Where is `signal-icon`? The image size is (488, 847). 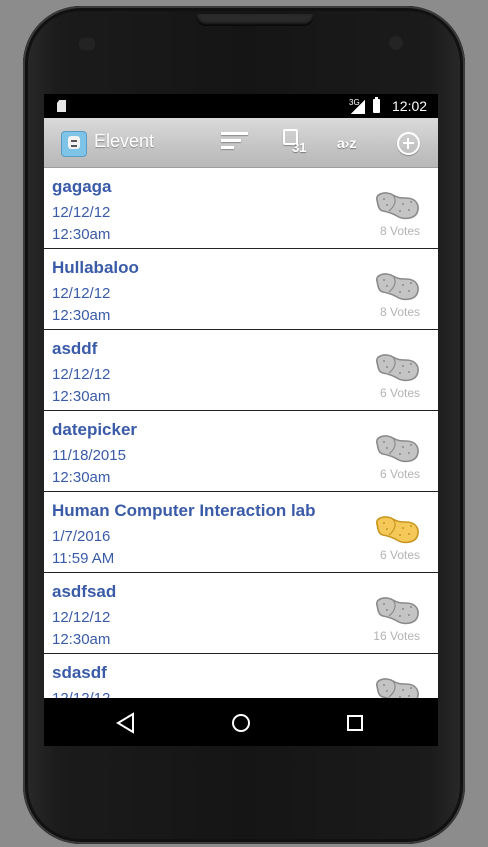 signal-icon is located at coordinates (358, 107).